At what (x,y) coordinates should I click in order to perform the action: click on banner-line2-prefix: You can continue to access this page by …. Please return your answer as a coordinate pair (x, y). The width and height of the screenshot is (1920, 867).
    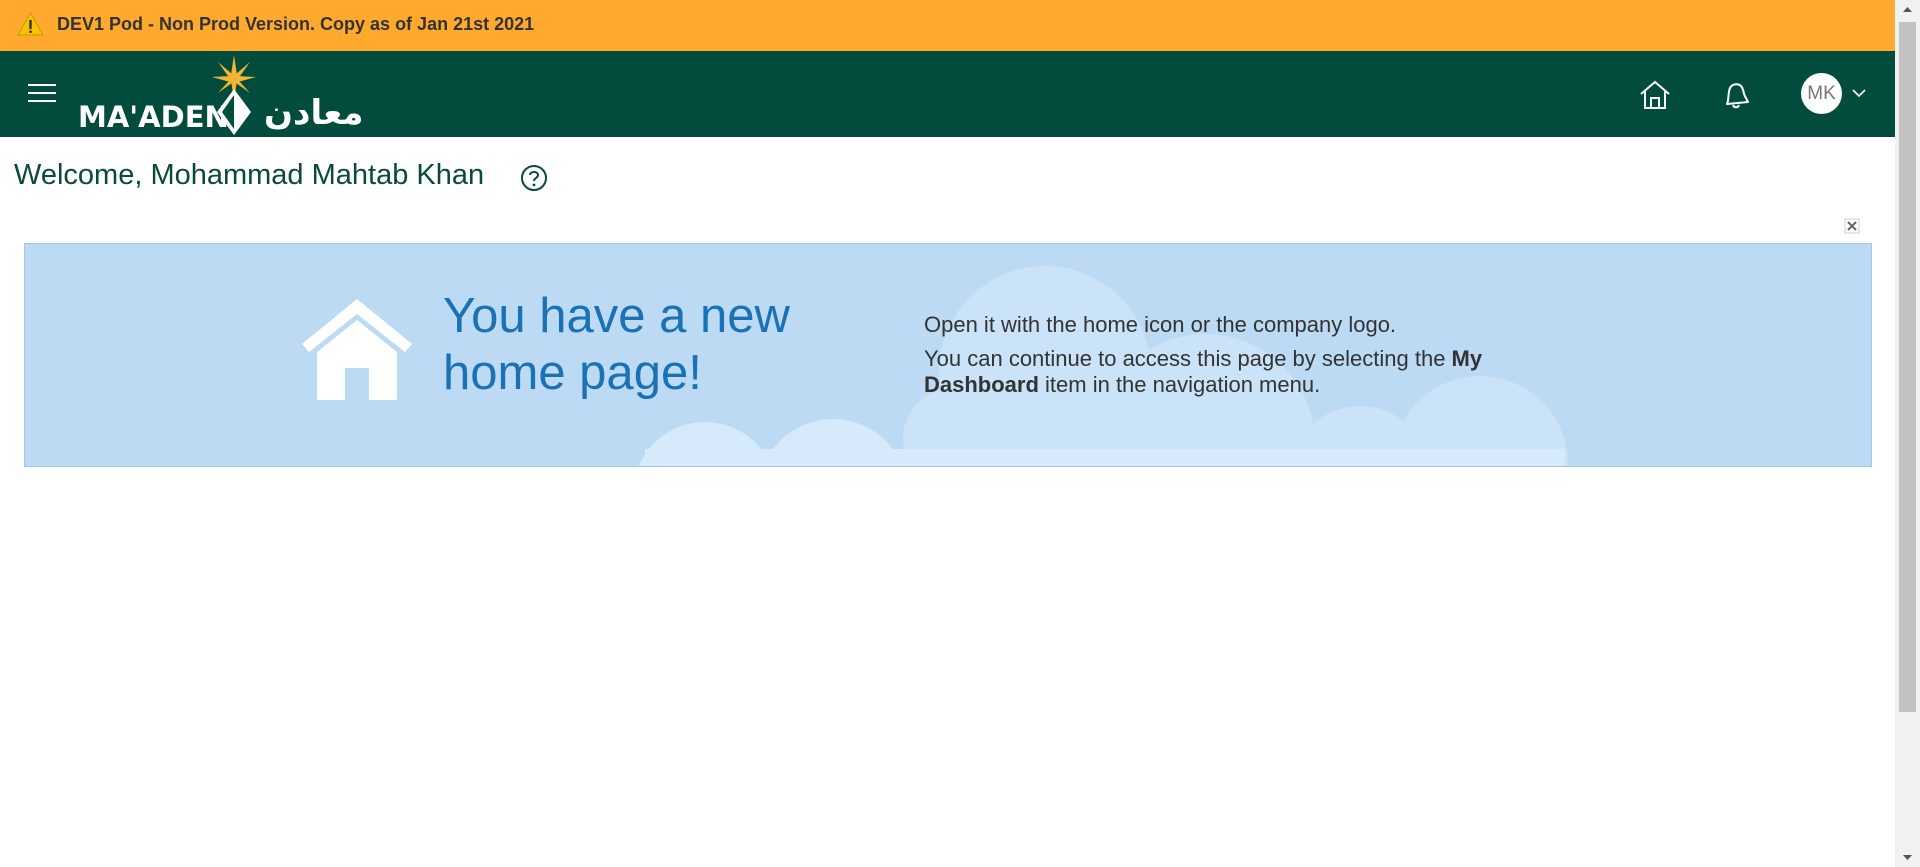
    Looking at the image, I should click on (1188, 358).